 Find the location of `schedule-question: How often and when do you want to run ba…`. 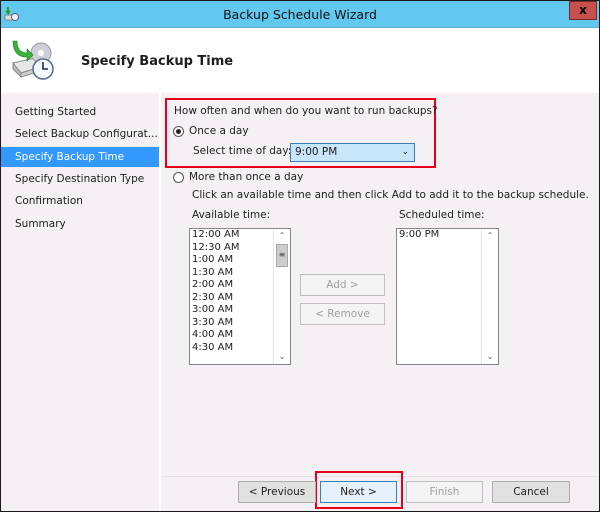

schedule-question: How often and when do you want to run ba… is located at coordinates (306, 111).